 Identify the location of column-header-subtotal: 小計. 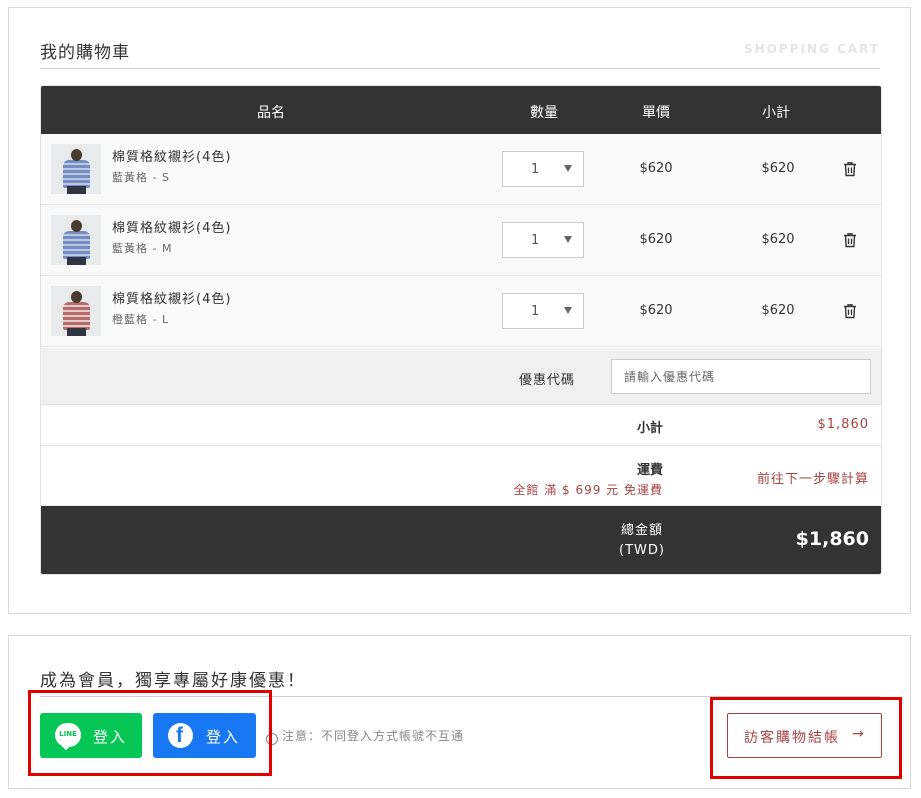
(776, 113).